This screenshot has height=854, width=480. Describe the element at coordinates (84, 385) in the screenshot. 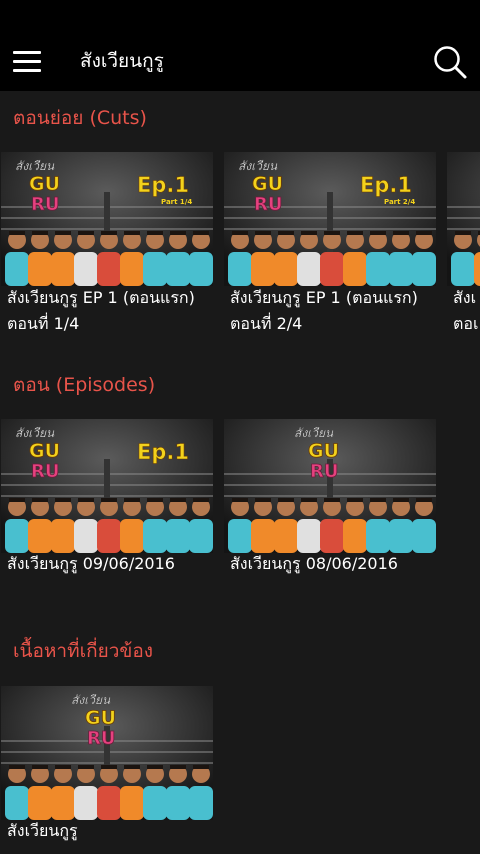

I see `section-title-episodes: ตอน (Episodes)` at that location.